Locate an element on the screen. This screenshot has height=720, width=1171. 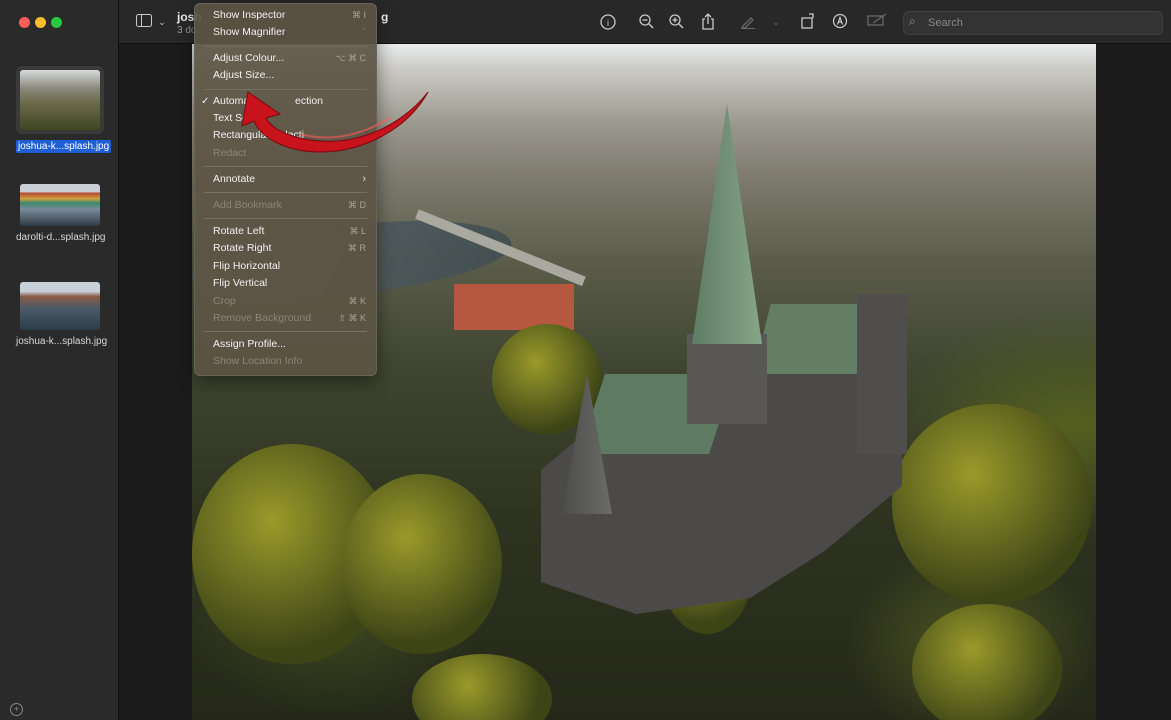
sidebar-thumbnail-3: joshua-k...splash.jpg is located at coordinates (62, 314).